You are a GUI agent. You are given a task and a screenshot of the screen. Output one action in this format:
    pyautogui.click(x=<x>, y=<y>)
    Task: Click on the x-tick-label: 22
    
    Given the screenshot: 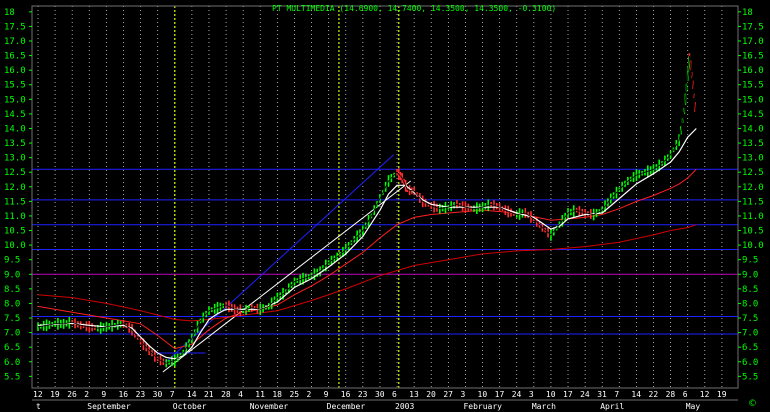 What is the action you would take?
    pyautogui.click(x=654, y=394)
    